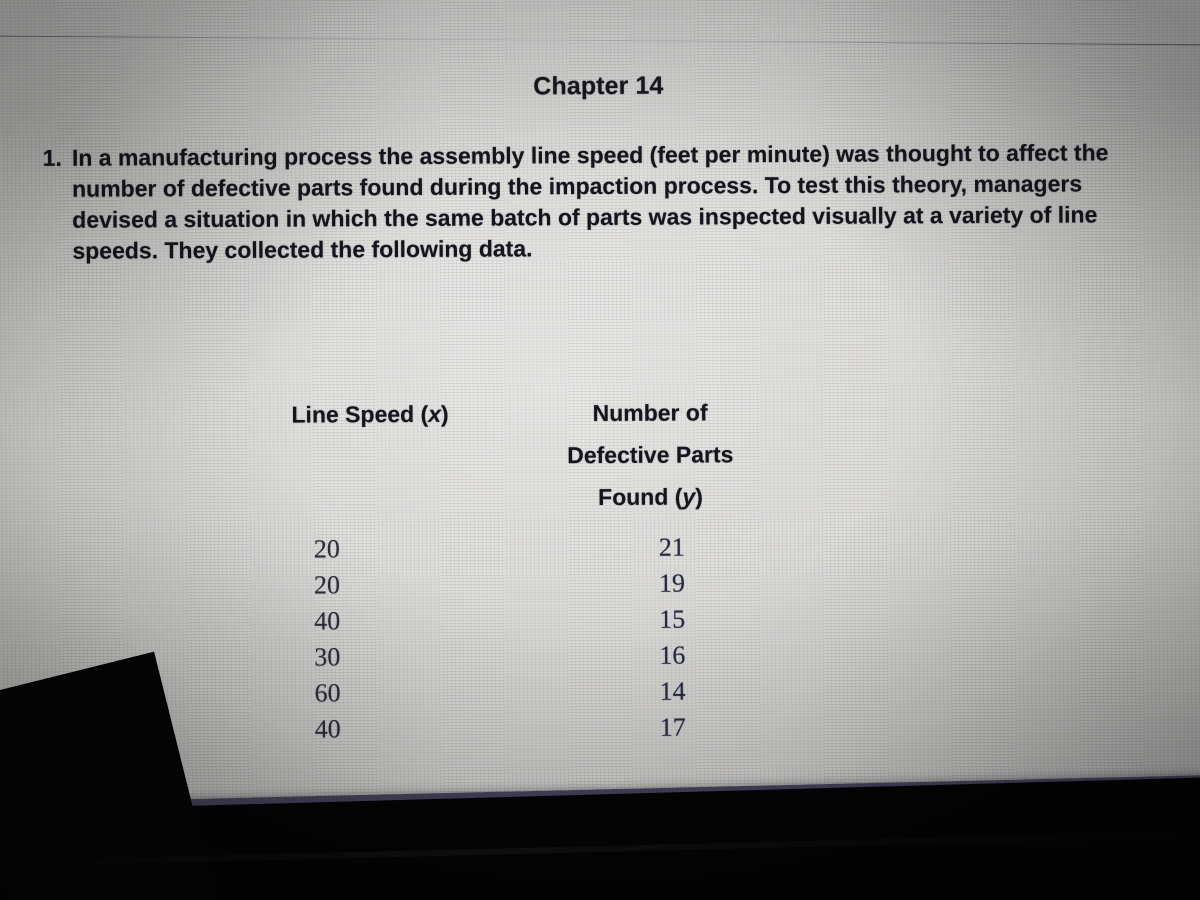 This screenshot has height=900, width=1200. What do you see at coordinates (511, 692) in the screenshot?
I see `table-row: 60 14` at bounding box center [511, 692].